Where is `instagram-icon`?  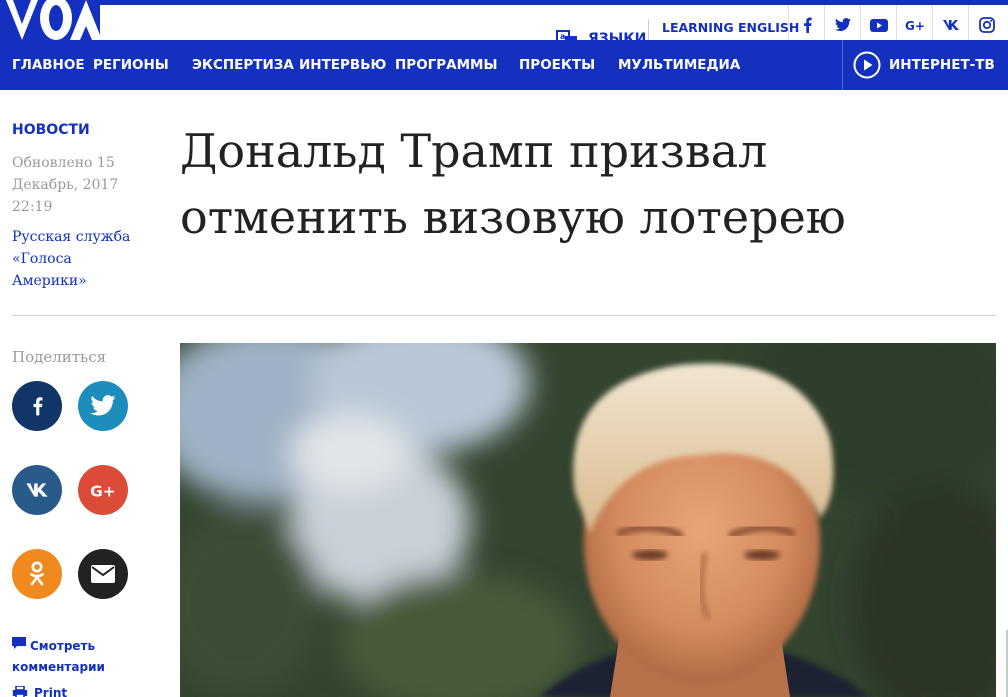 instagram-icon is located at coordinates (986, 25).